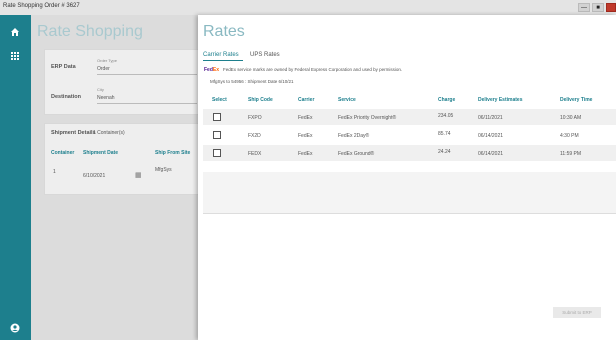 This screenshot has width=616, height=340. Describe the element at coordinates (54, 172) in the screenshot. I see `row-container: 1` at that location.